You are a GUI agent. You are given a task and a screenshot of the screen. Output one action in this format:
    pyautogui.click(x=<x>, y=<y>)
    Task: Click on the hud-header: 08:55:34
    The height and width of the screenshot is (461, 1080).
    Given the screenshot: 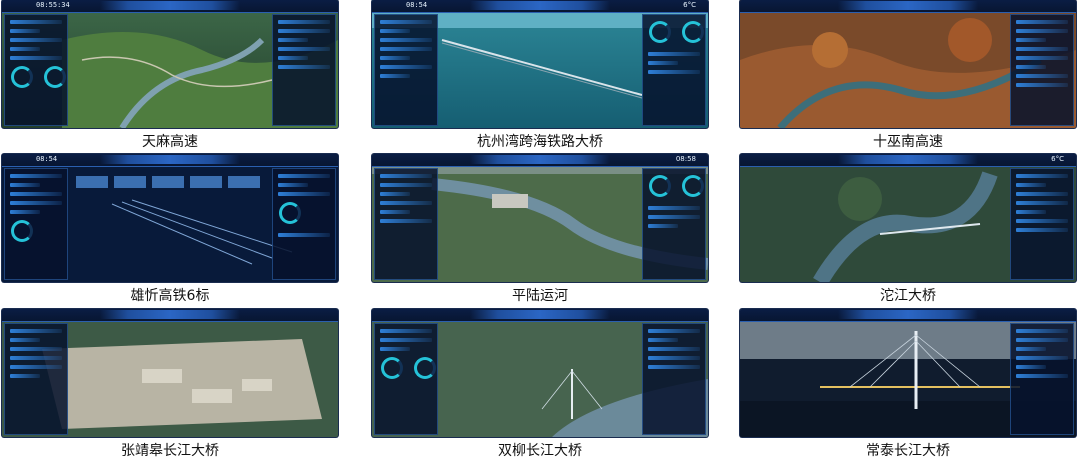 What is the action you would take?
    pyautogui.click(x=170, y=6)
    